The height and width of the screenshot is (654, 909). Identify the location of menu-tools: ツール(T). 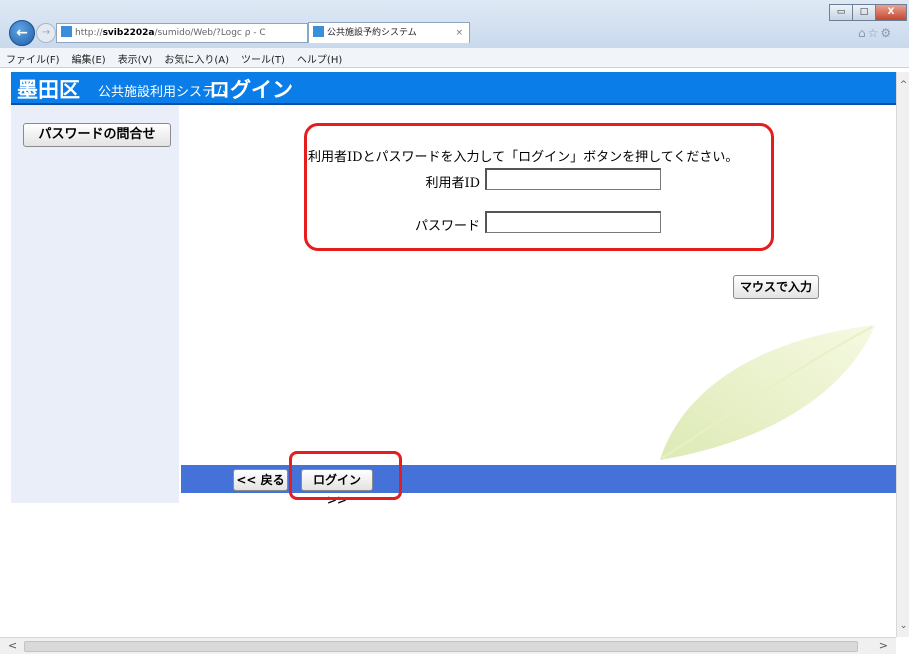
(263, 57).